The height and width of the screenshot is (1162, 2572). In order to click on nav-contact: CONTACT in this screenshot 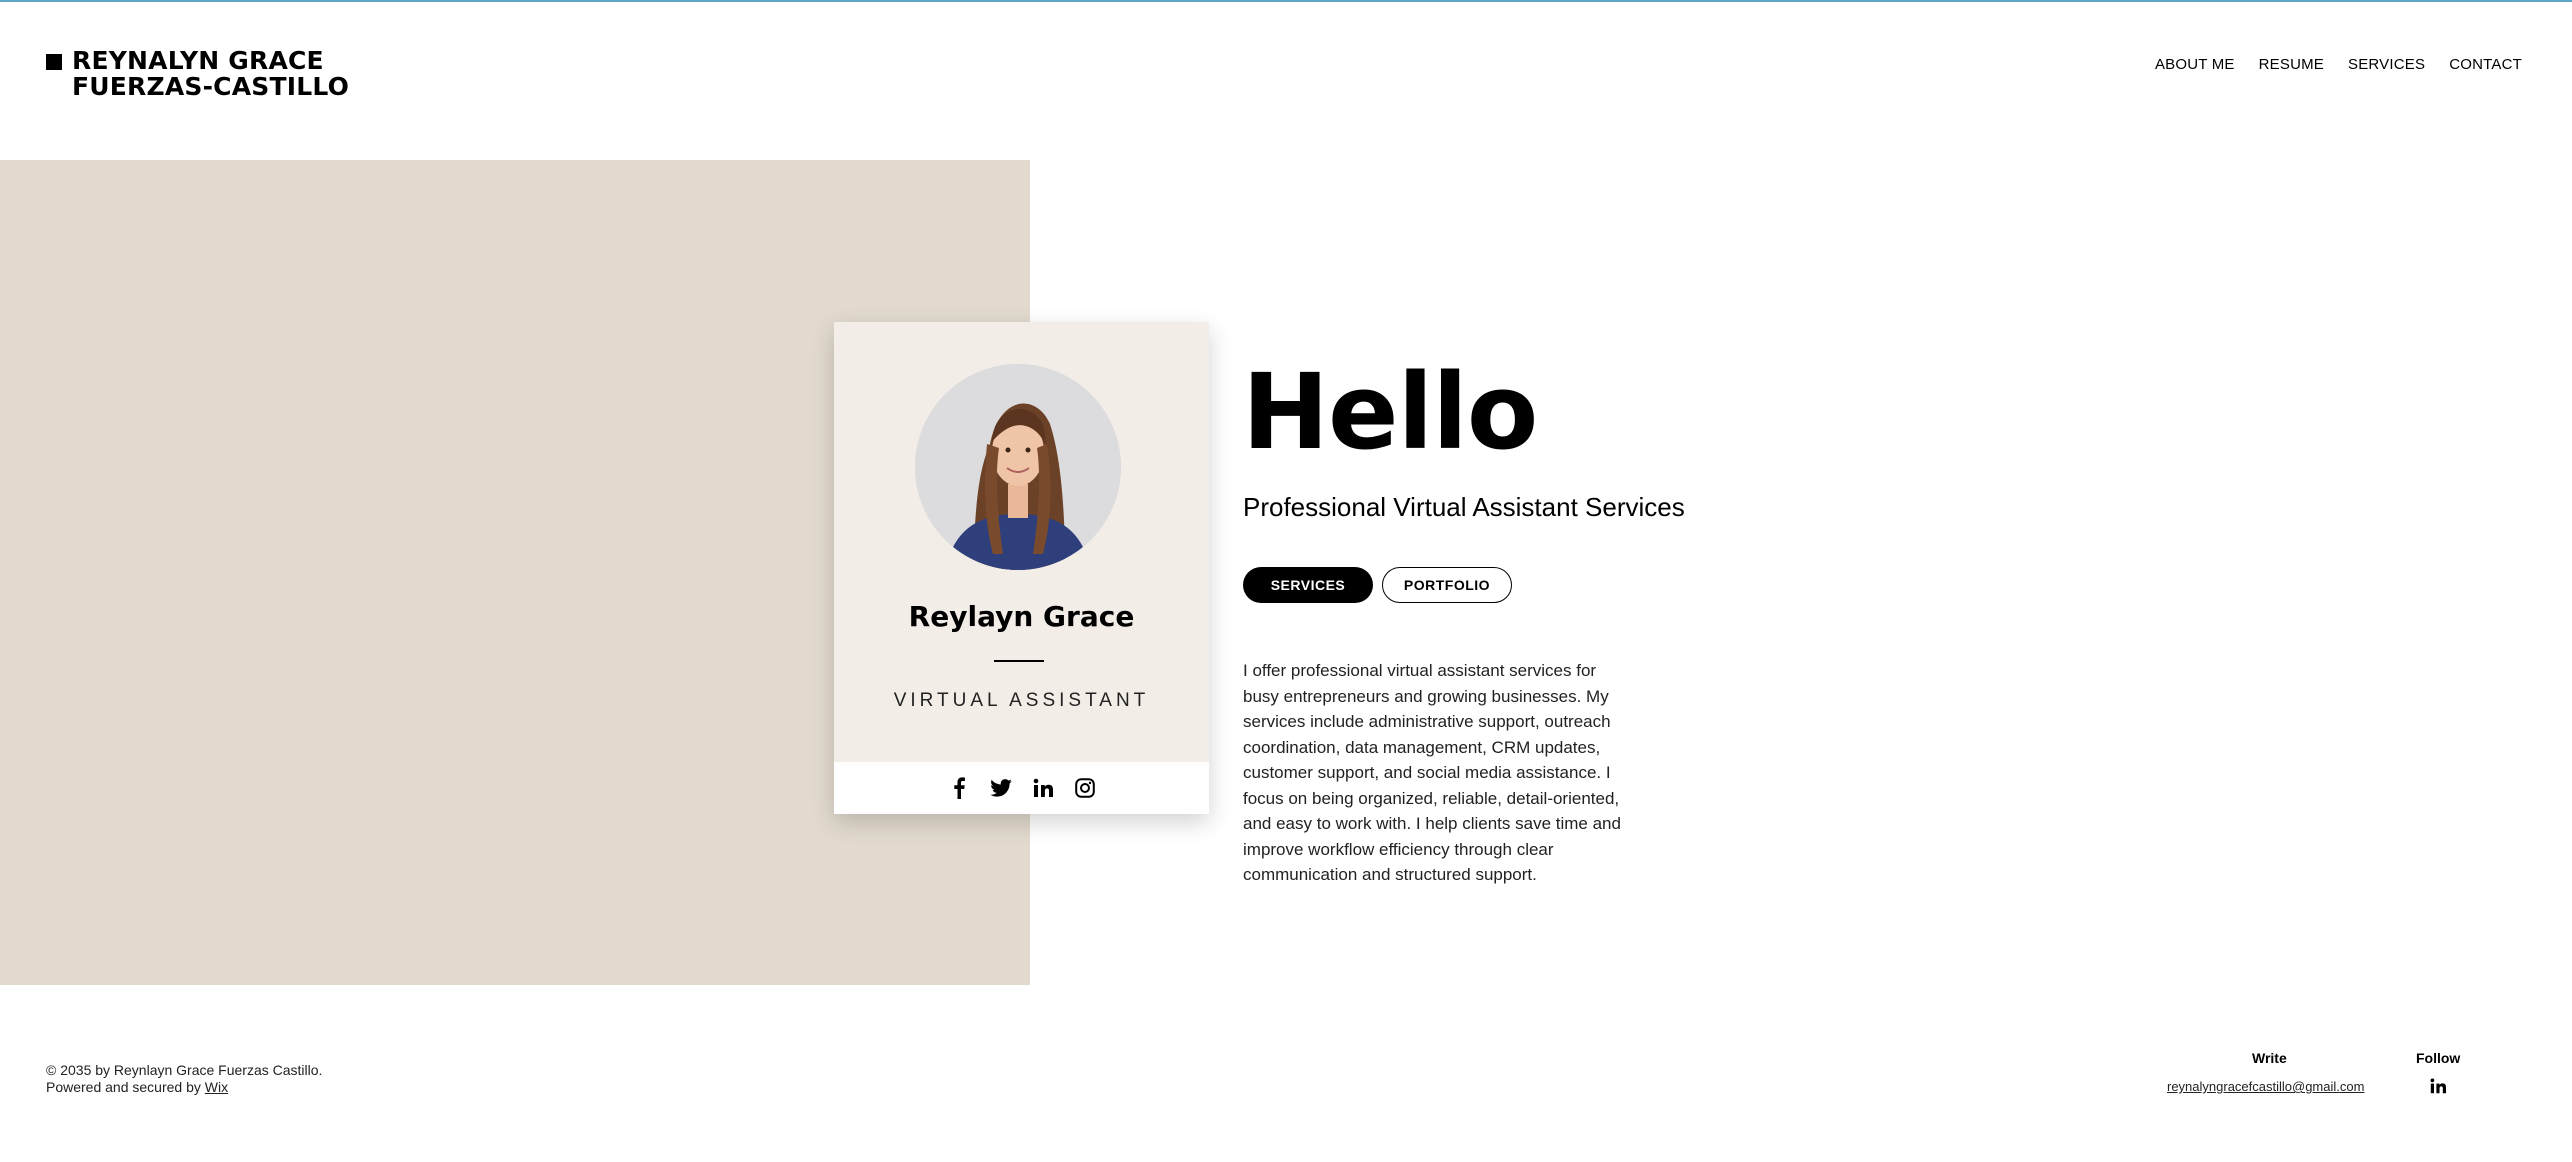, I will do `click(2485, 64)`.